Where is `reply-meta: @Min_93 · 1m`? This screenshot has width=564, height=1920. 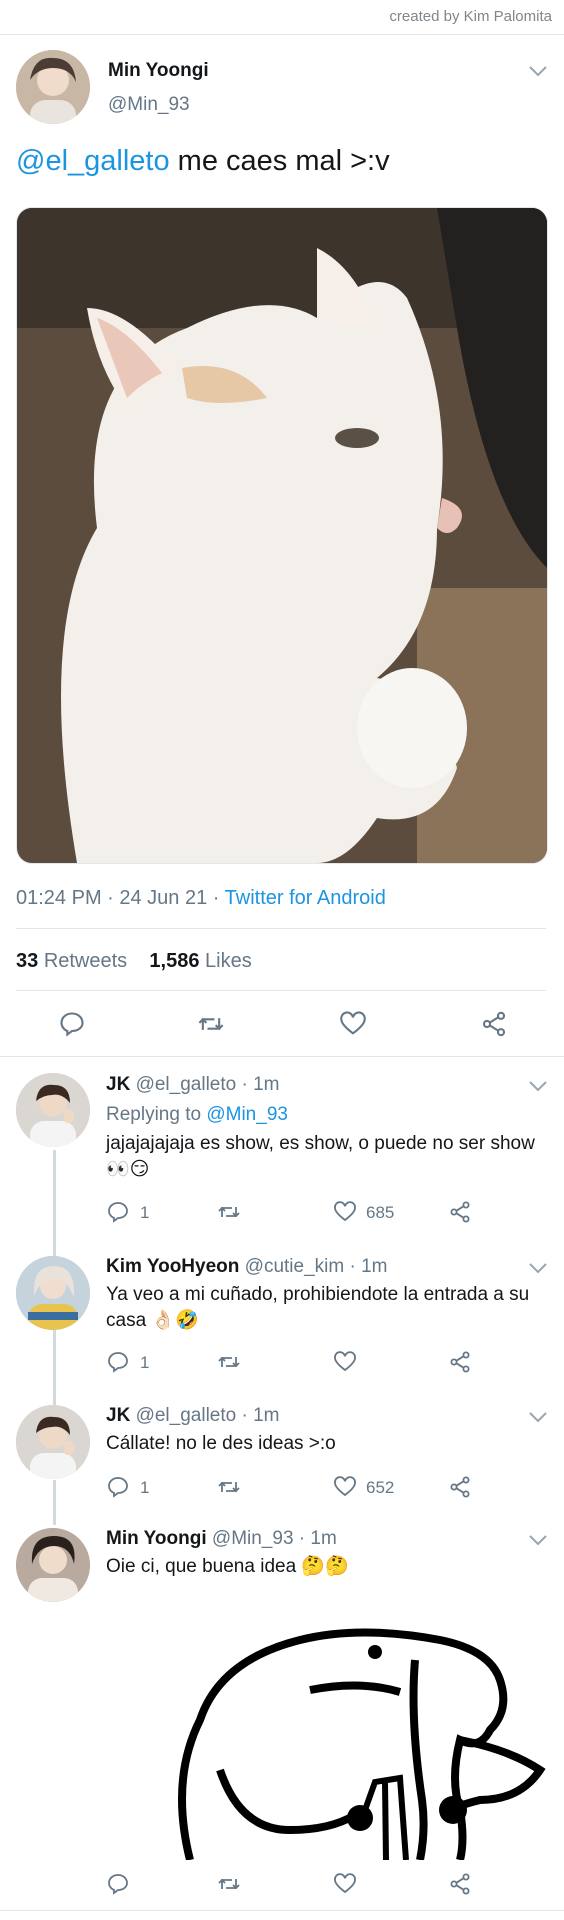 reply-meta: @Min_93 · 1m is located at coordinates (274, 1538).